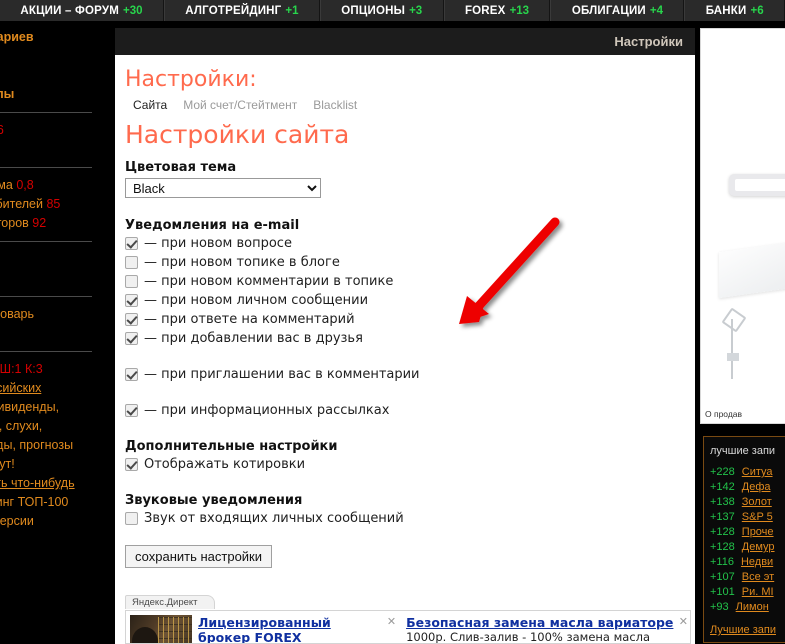 Image resolution: width=785 pixels, height=644 pixels. I want to click on nav-item-3: ОПЦИОНЫ +3, so click(381, 10).